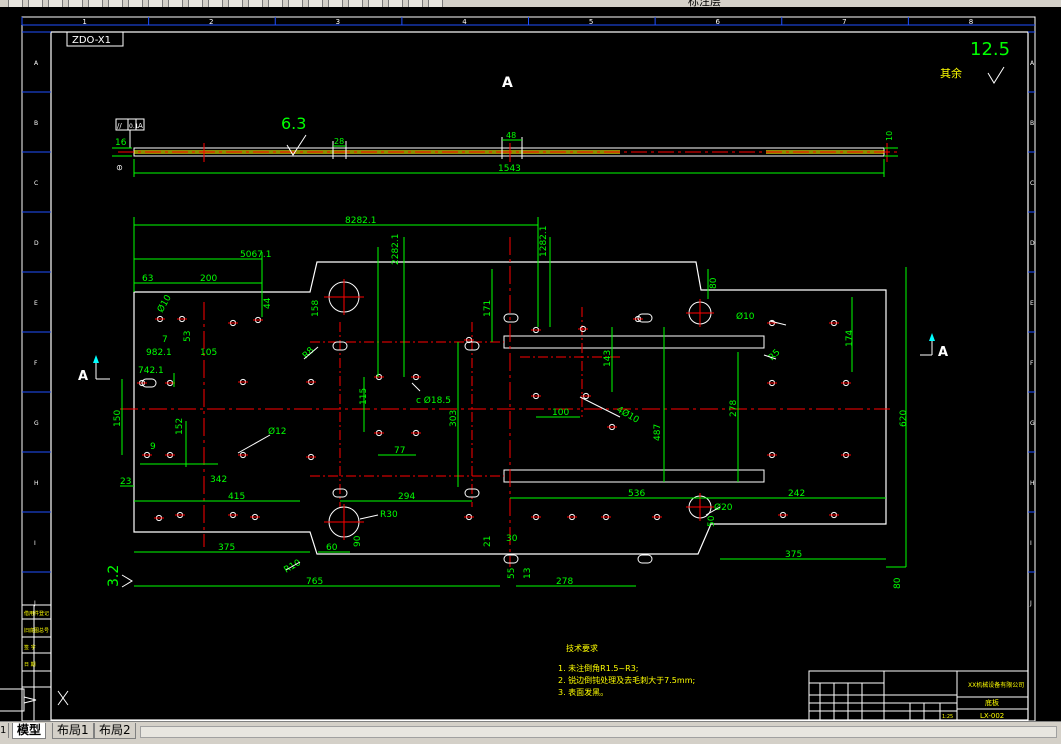 The width and height of the screenshot is (1061, 744). Describe the element at coordinates (898, 583) in the screenshot. I see `dim-d80-bottom: 80` at that location.